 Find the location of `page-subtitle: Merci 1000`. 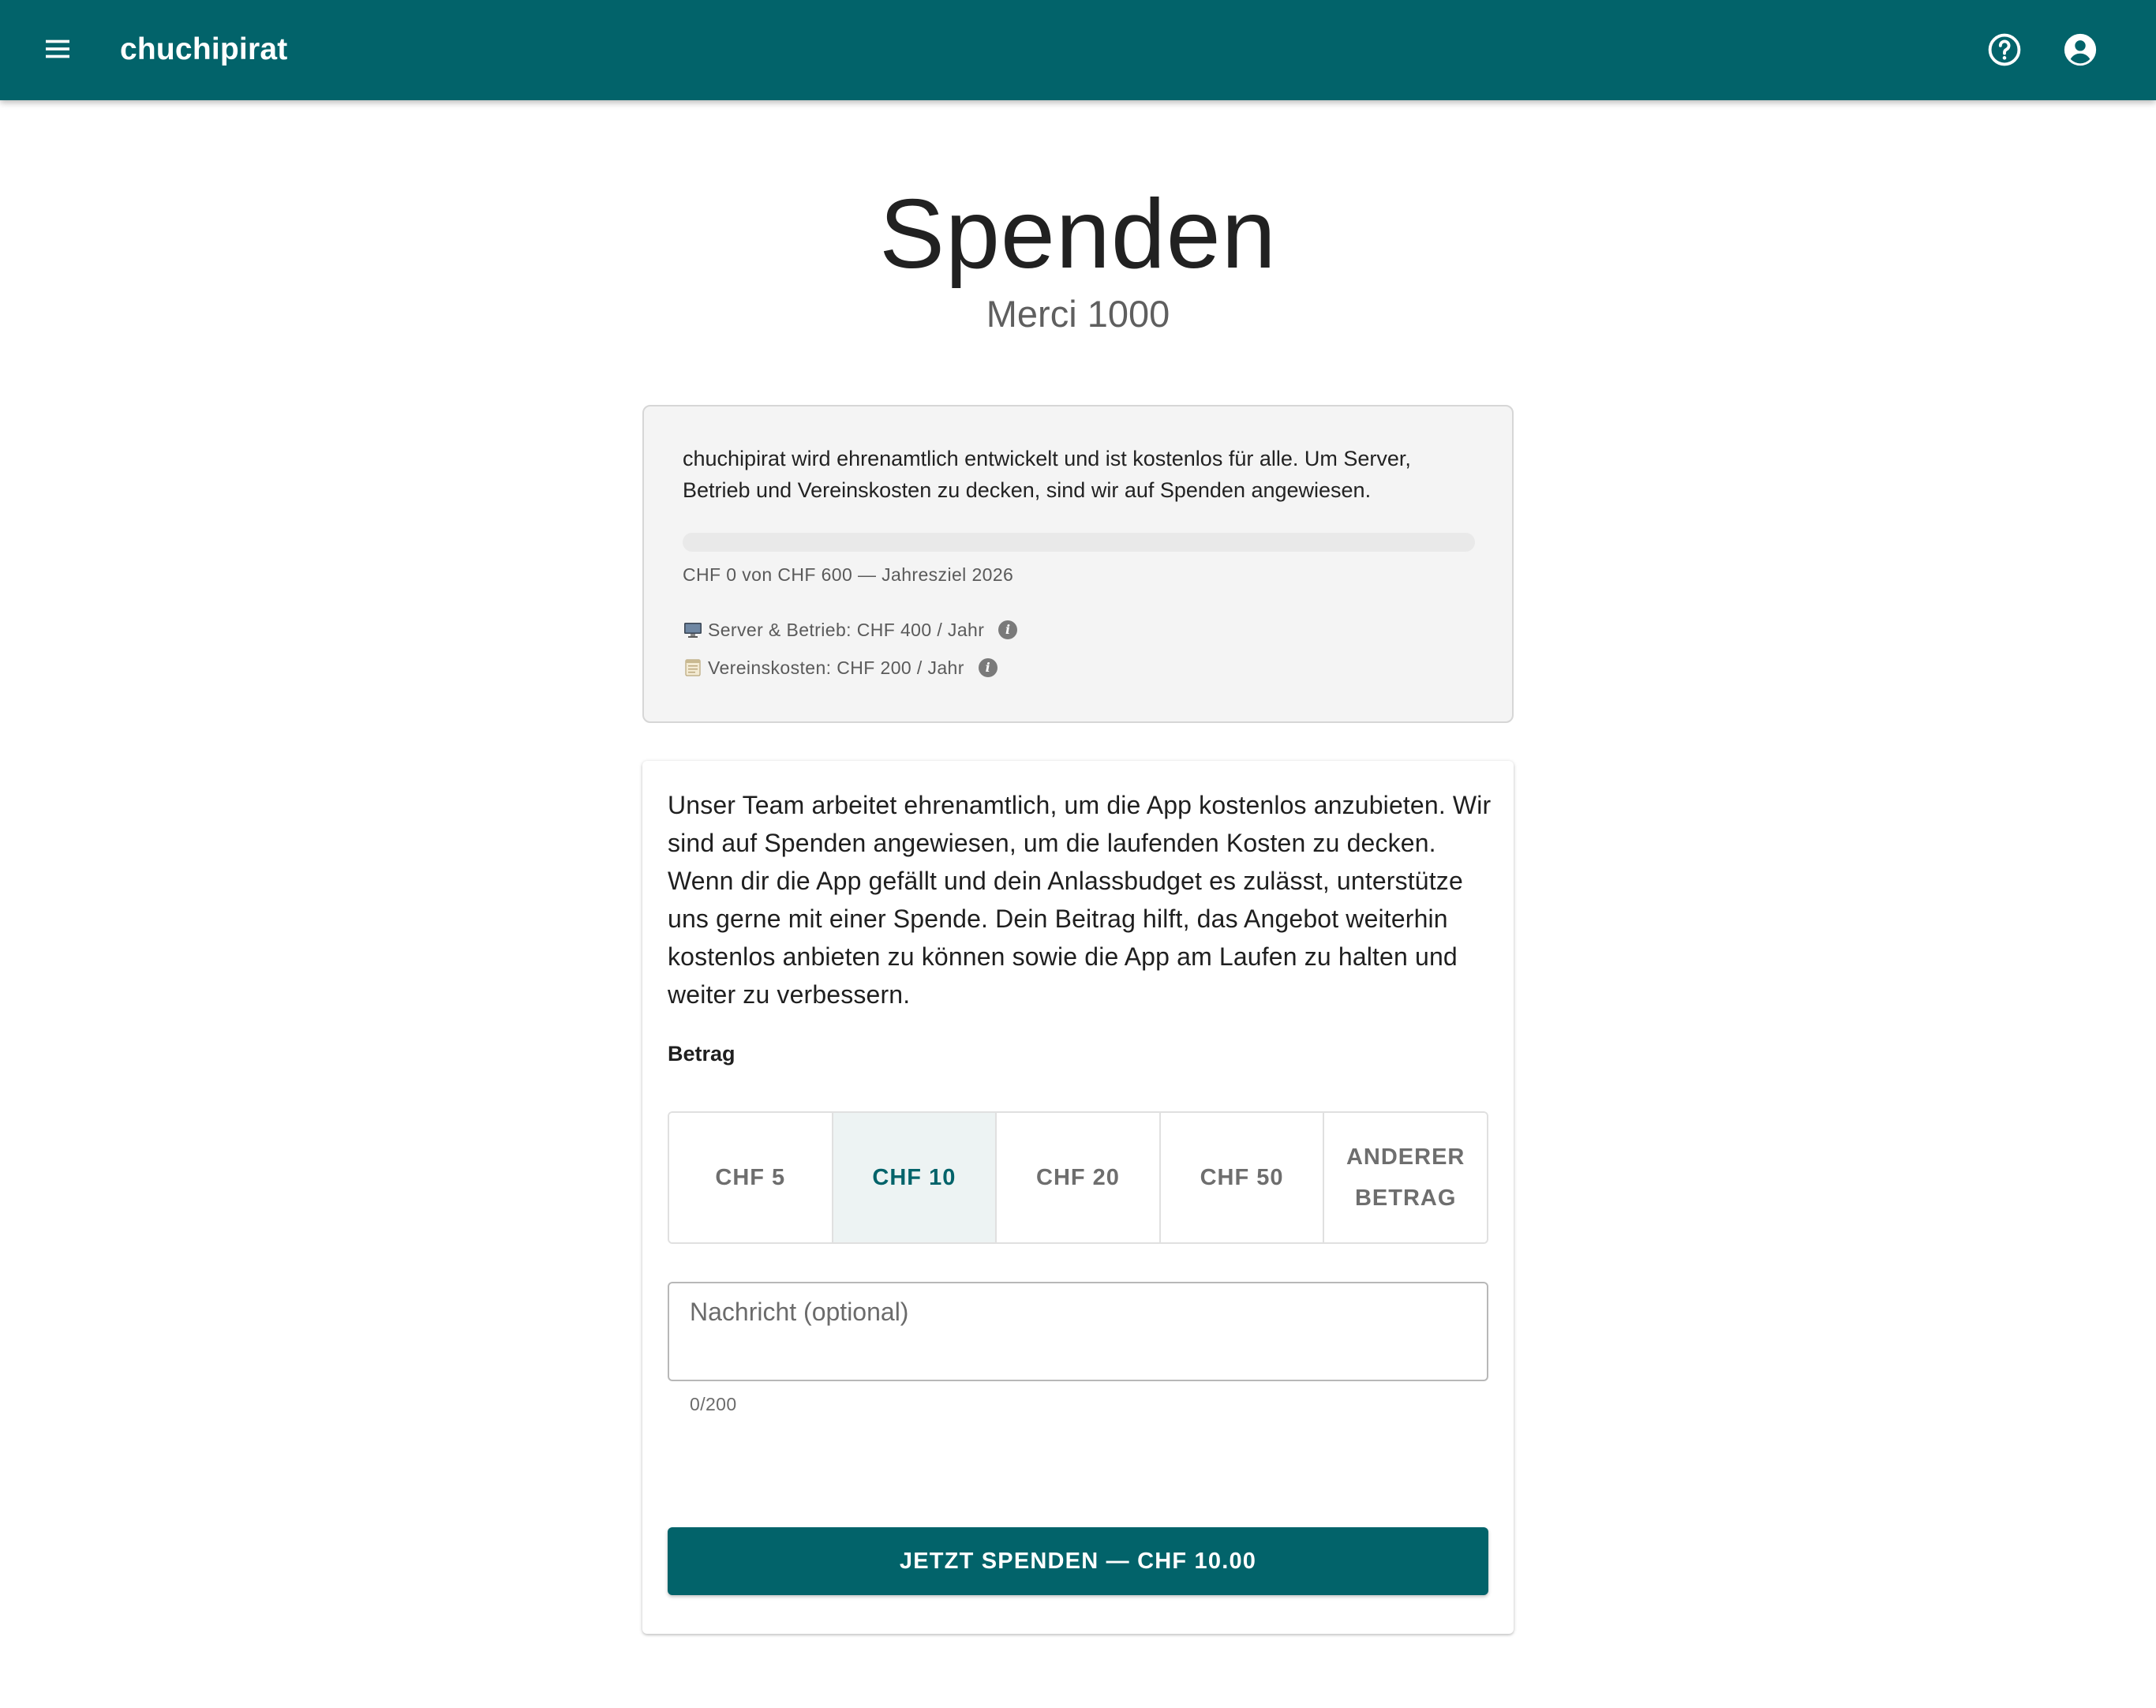

page-subtitle: Merci 1000 is located at coordinates (1078, 314).